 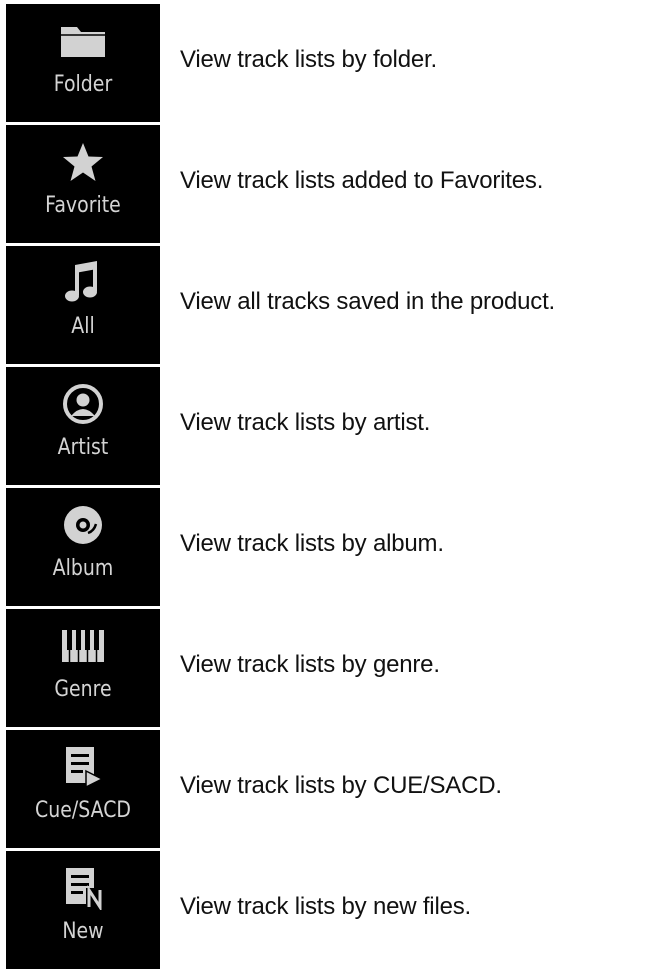 What do you see at coordinates (83, 888) in the screenshot?
I see `list-new-icon` at bounding box center [83, 888].